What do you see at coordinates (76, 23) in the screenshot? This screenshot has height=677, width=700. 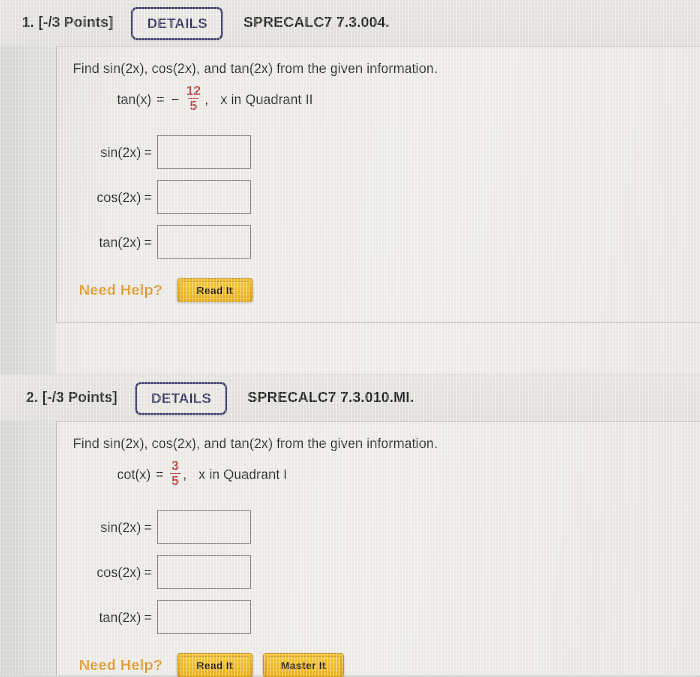 I see `problem-1-points: [-/3 Points]` at bounding box center [76, 23].